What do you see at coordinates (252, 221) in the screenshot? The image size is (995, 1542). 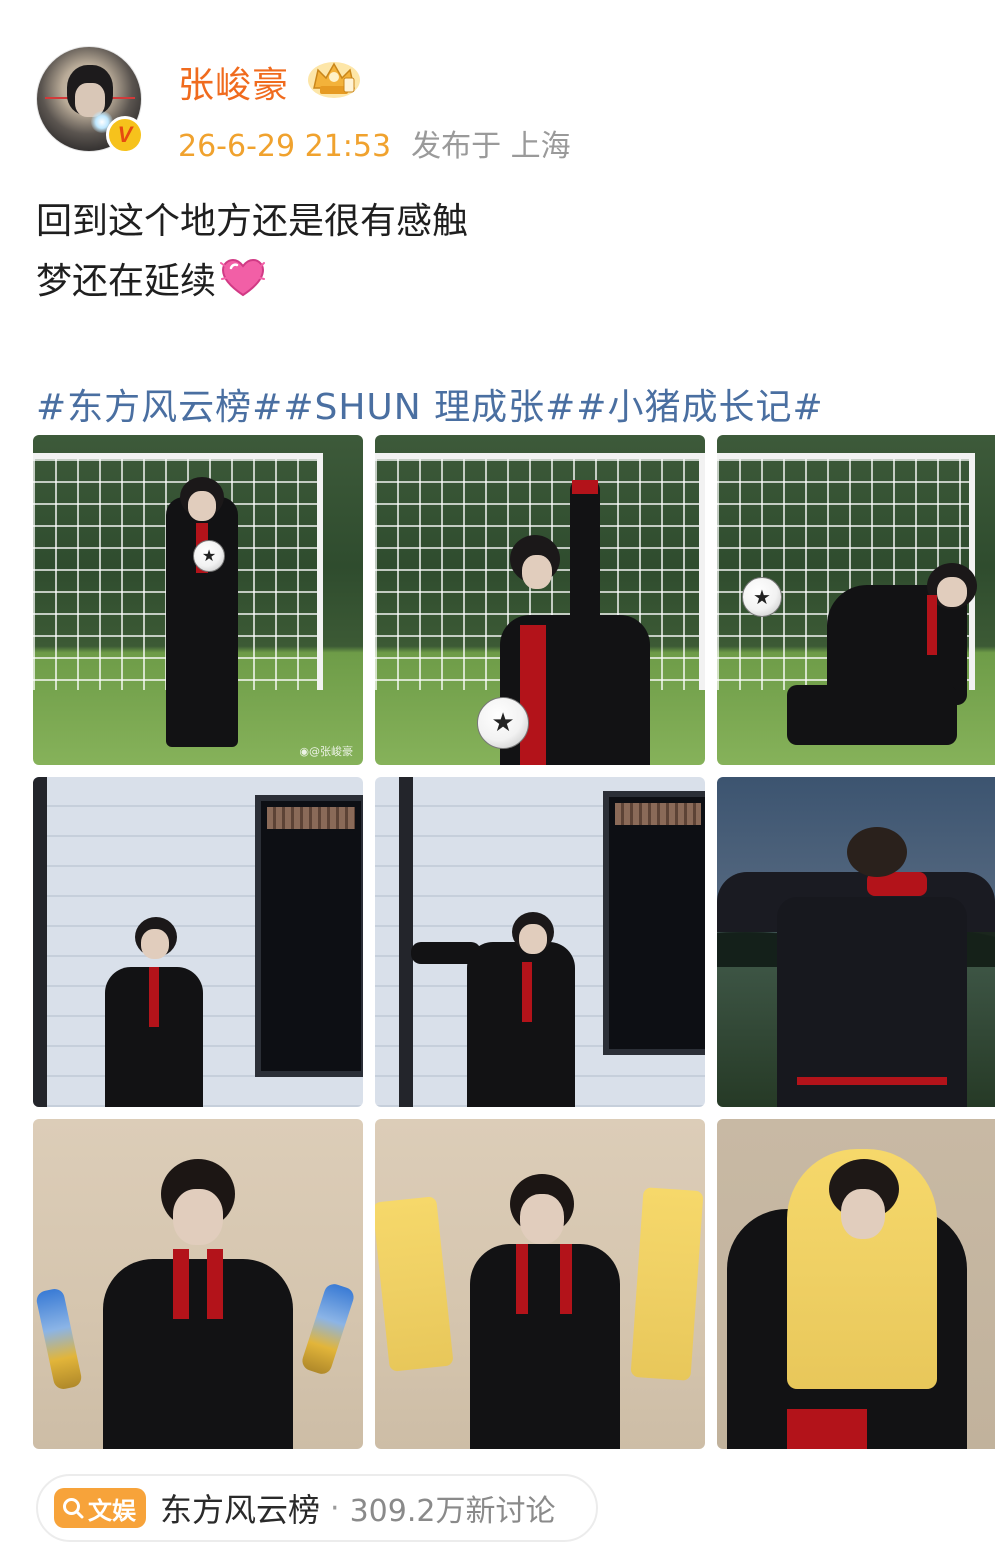 I see `post-text-line-1: 回到这个地方还是很有感触` at bounding box center [252, 221].